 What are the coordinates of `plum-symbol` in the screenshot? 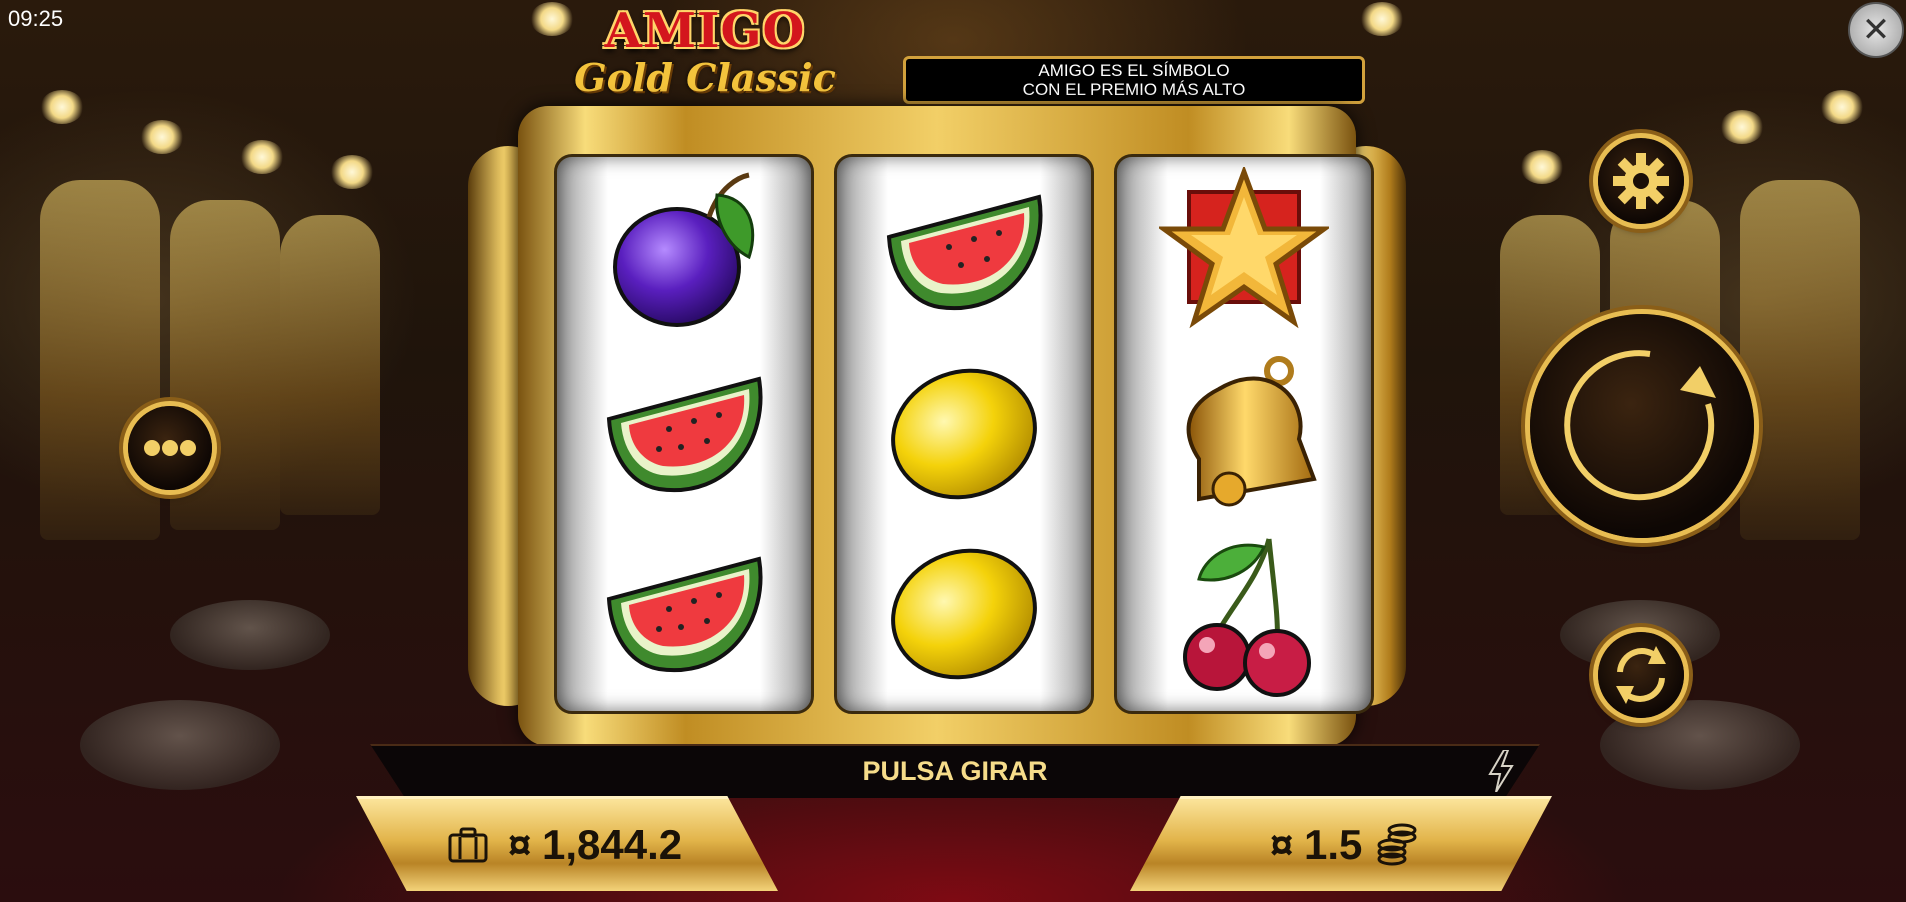 It's located at (684, 249).